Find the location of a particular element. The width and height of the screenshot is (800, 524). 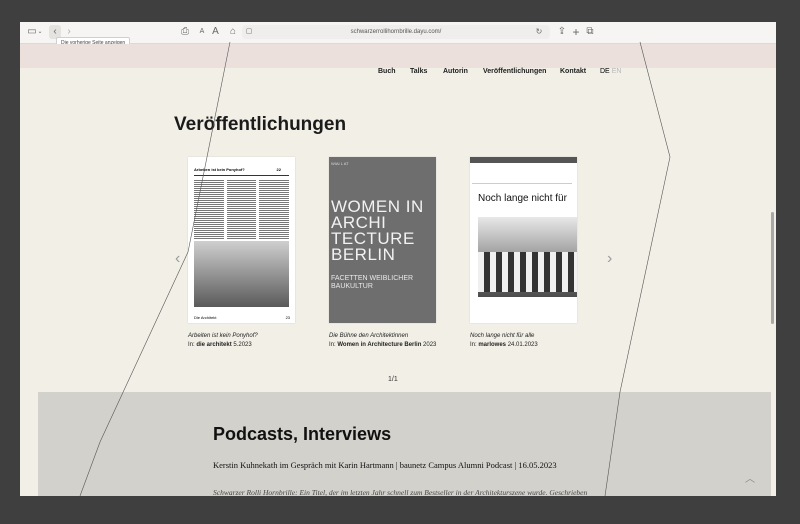

new-tab-icon: + is located at coordinates (576, 32).